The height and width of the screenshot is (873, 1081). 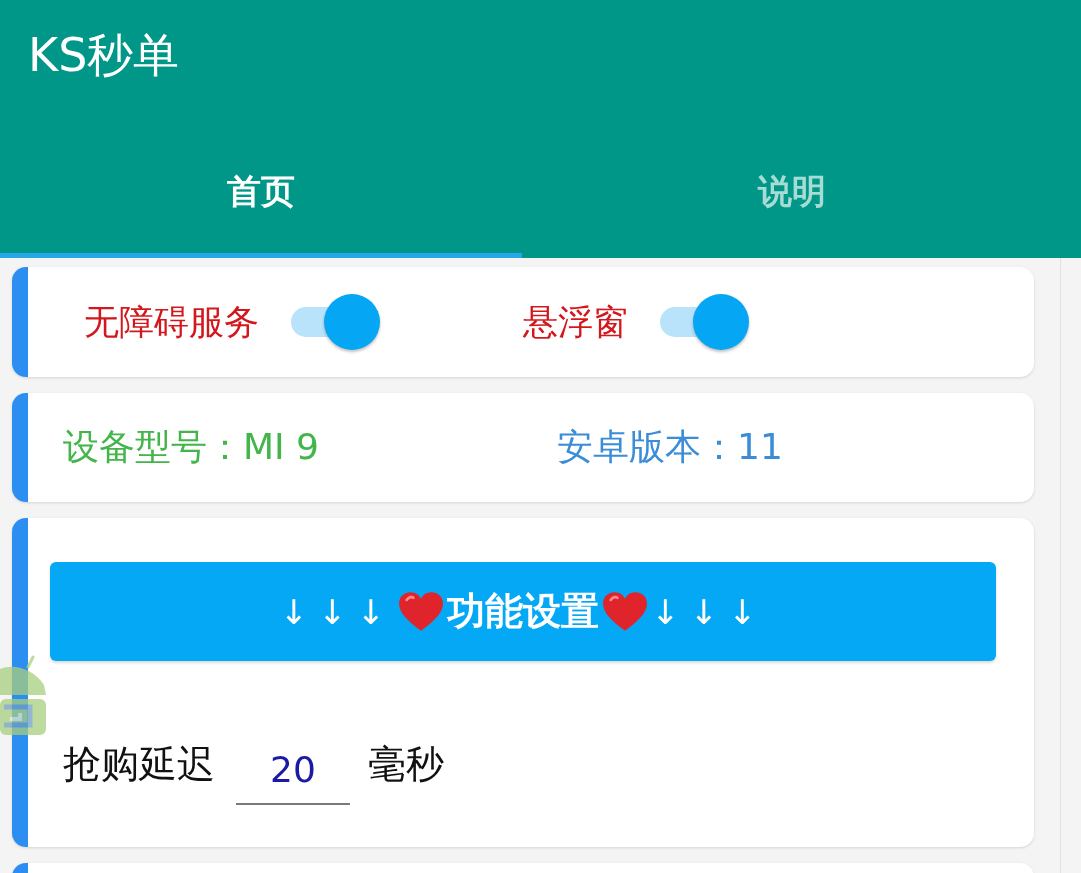 I want to click on device-model-text: 设备型号：MI 9, so click(x=192, y=447).